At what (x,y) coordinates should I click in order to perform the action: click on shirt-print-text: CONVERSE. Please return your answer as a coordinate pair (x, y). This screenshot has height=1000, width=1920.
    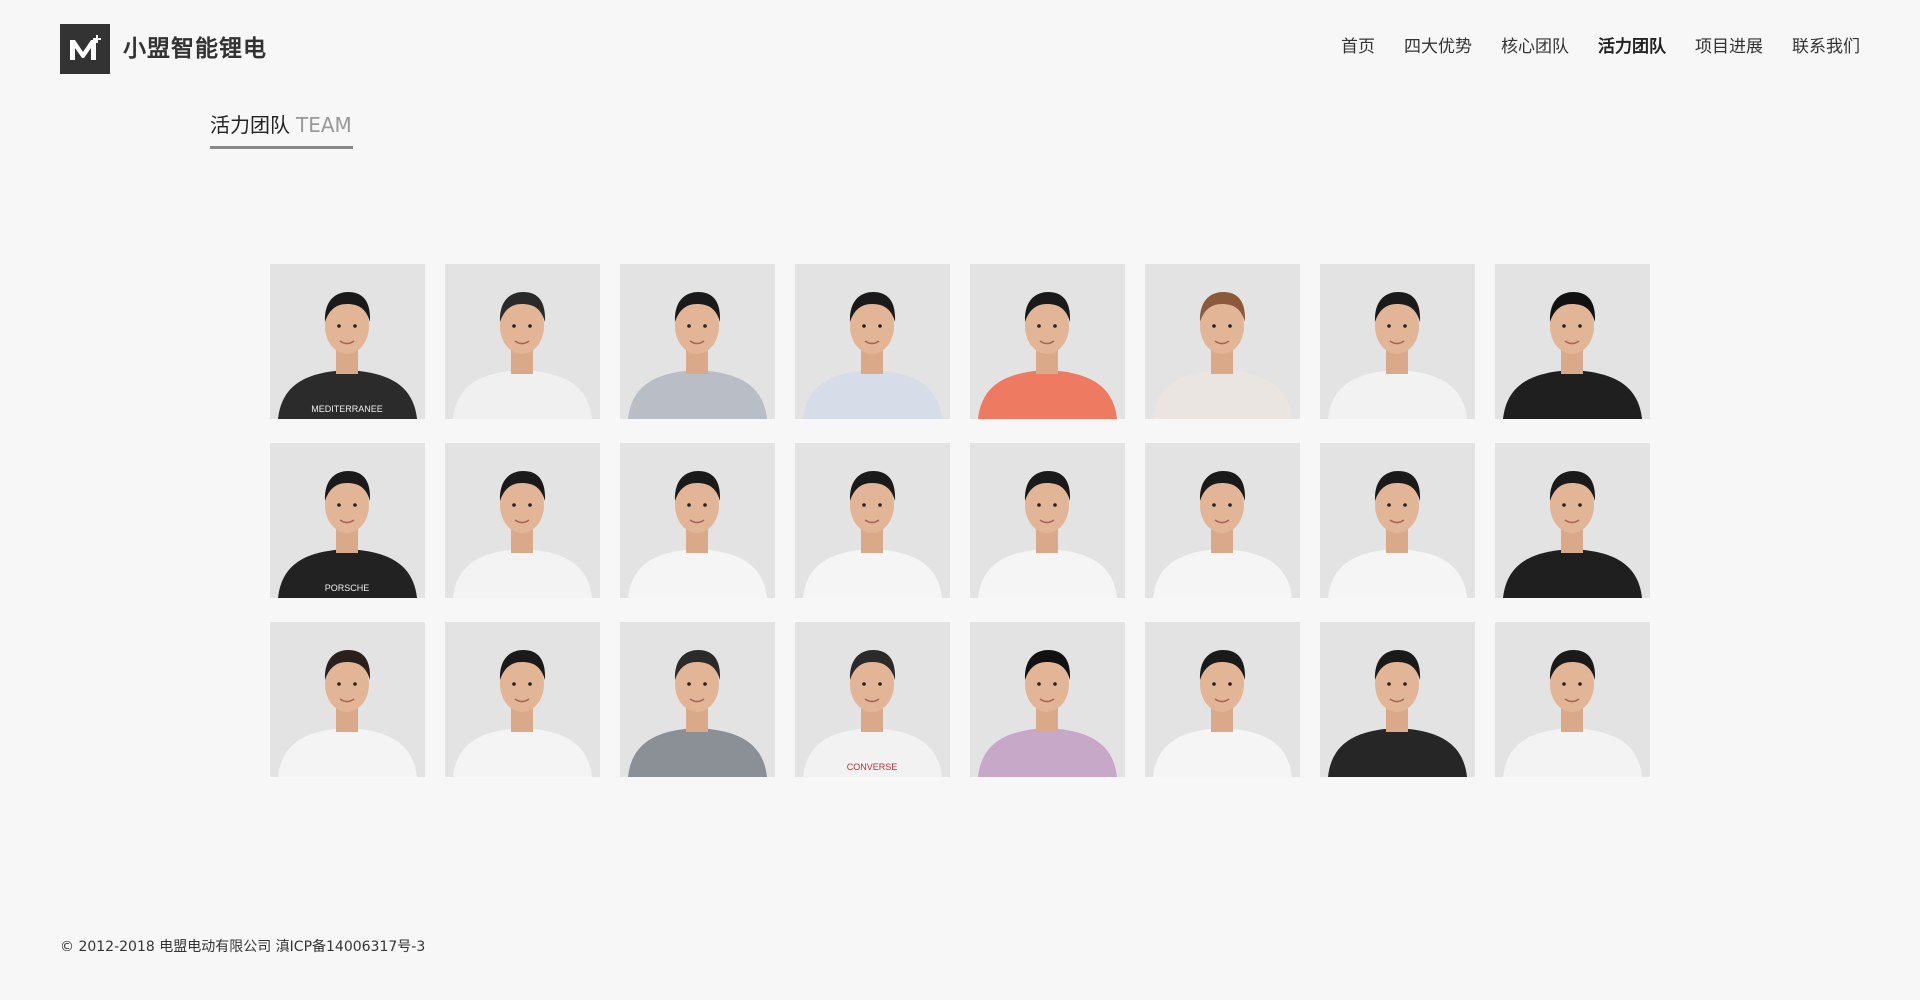
    Looking at the image, I should click on (872, 767).